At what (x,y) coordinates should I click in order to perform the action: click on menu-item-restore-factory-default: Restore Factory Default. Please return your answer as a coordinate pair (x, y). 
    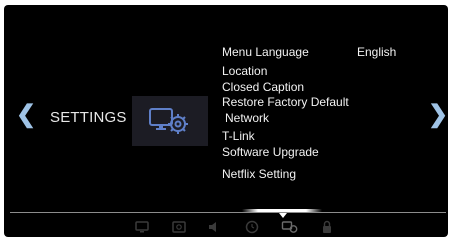
    Looking at the image, I should click on (285, 102).